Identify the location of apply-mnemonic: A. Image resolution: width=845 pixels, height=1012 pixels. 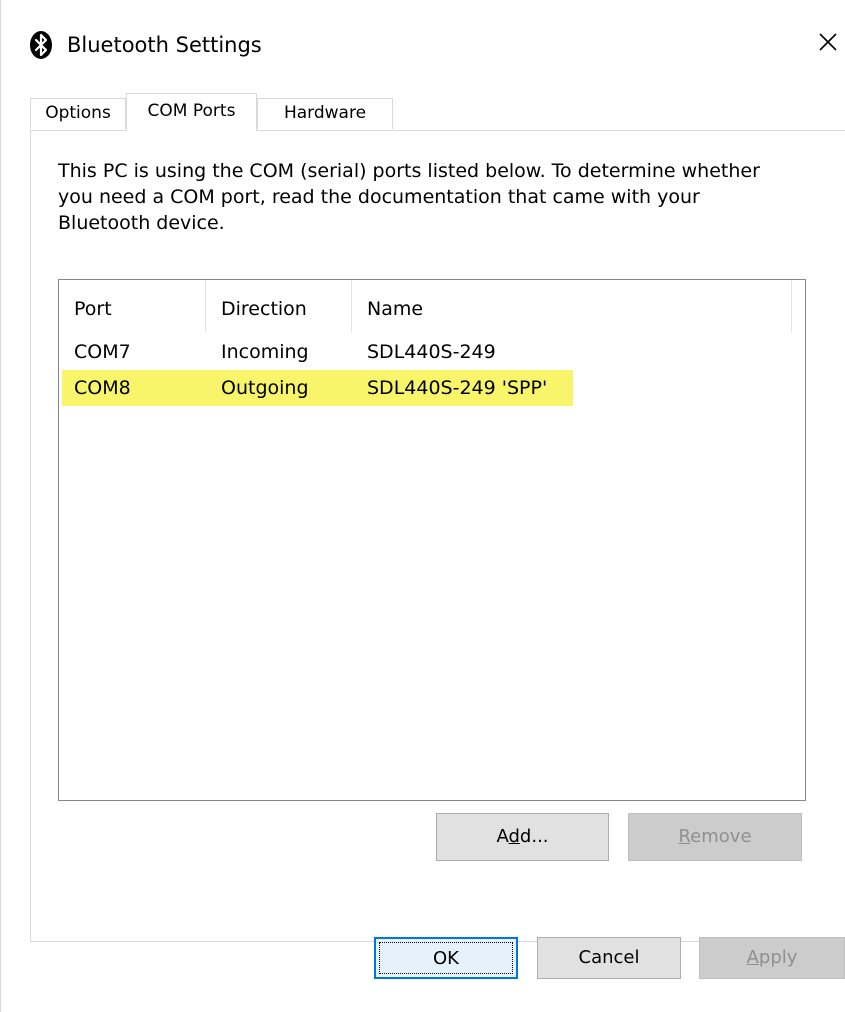
(752, 957).